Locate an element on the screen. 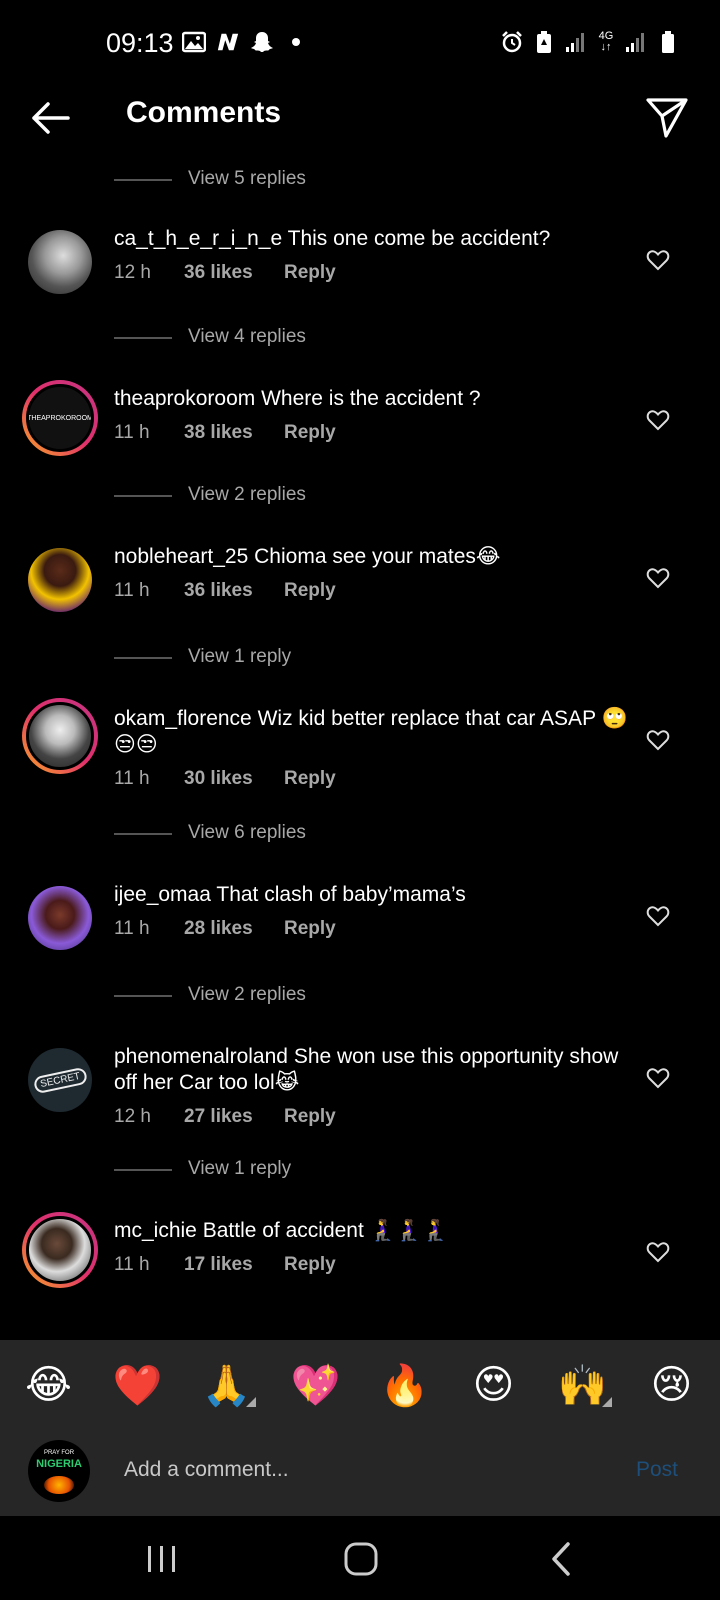 The height and width of the screenshot is (1600, 720). avatar-brand-text: THEAPROKOROOM is located at coordinates (60, 418).